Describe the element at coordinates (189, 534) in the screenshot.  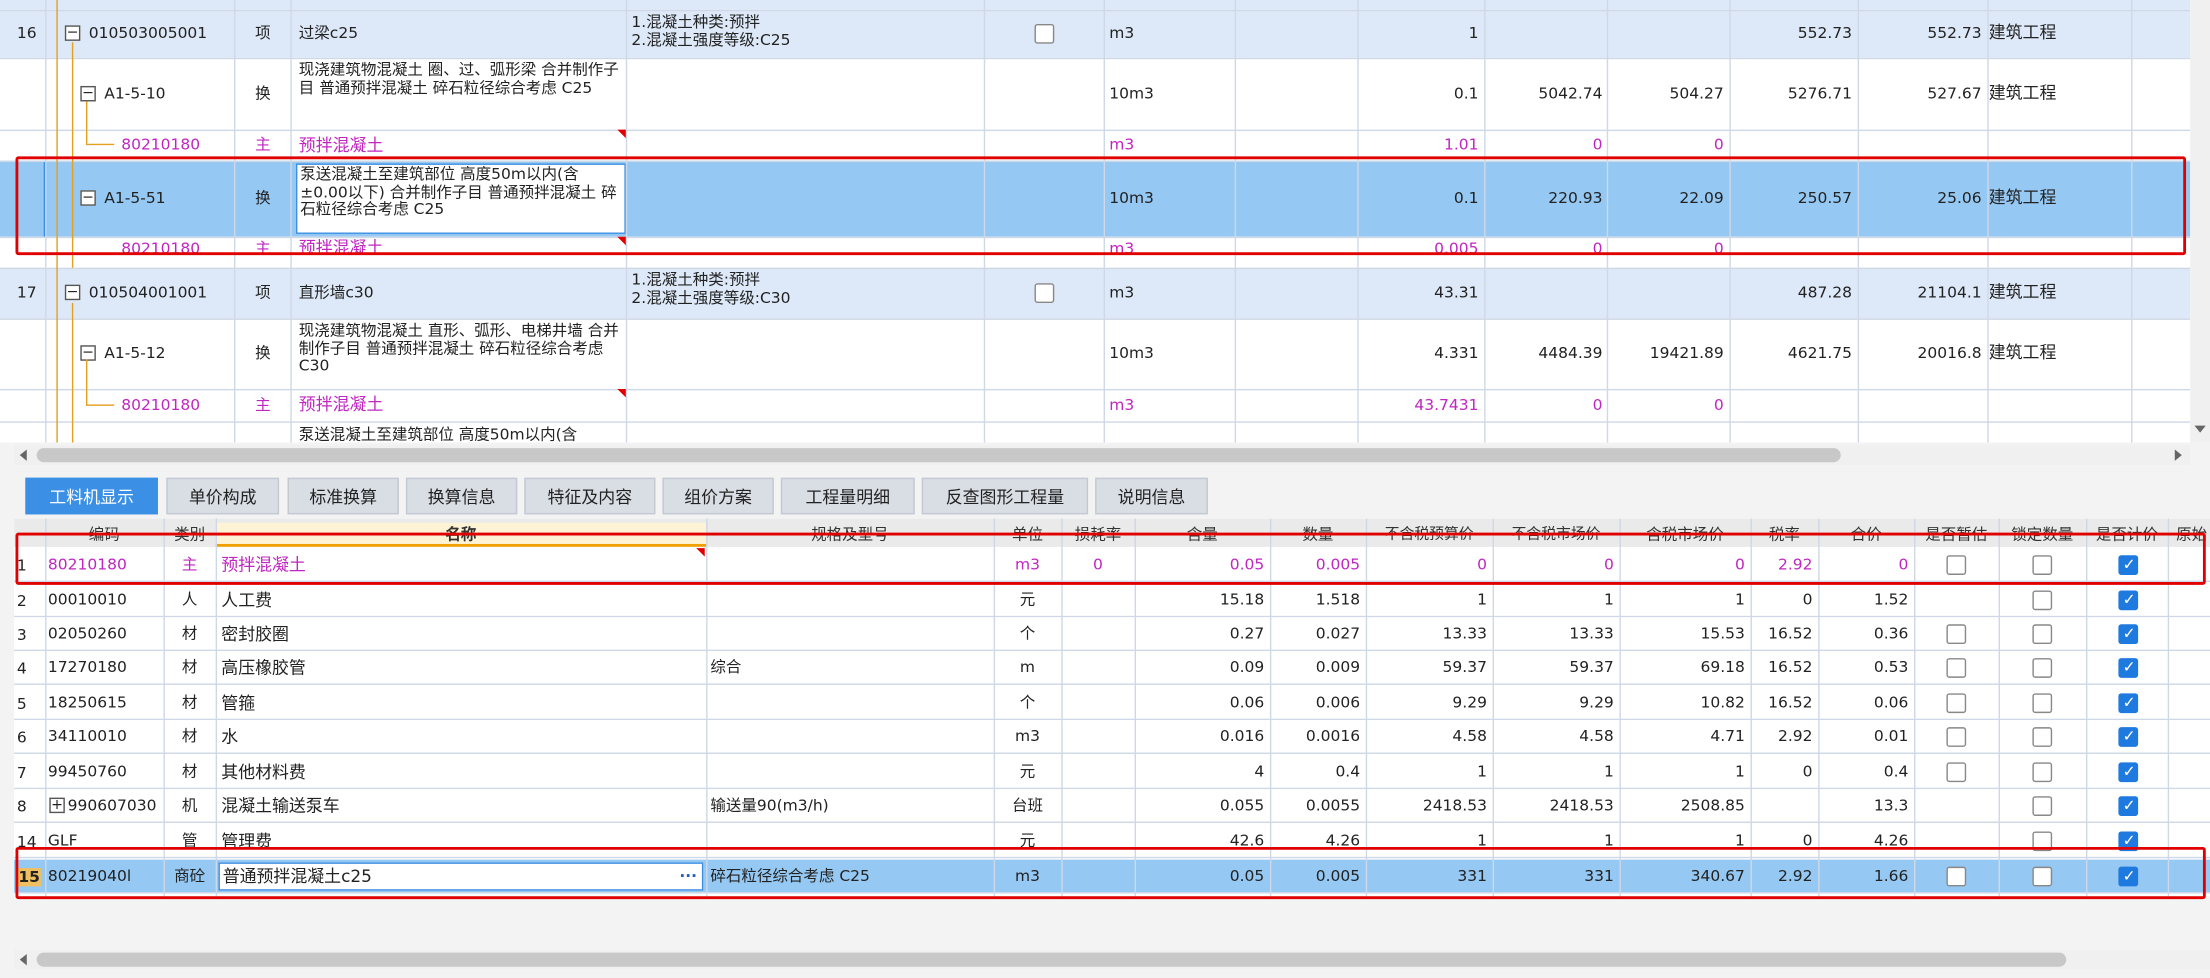
I see `col-header-kind: 类别` at that location.